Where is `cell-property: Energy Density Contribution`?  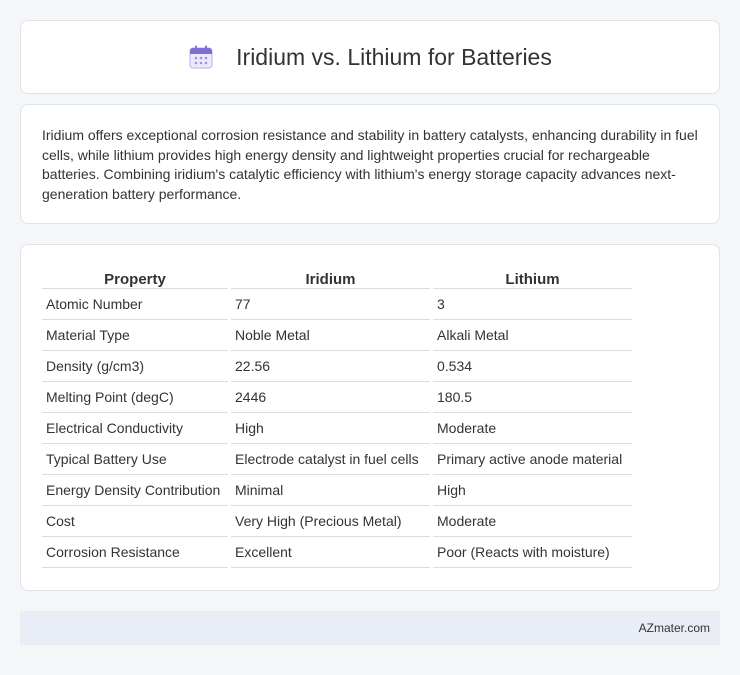 cell-property: Energy Density Contribution is located at coordinates (135, 490).